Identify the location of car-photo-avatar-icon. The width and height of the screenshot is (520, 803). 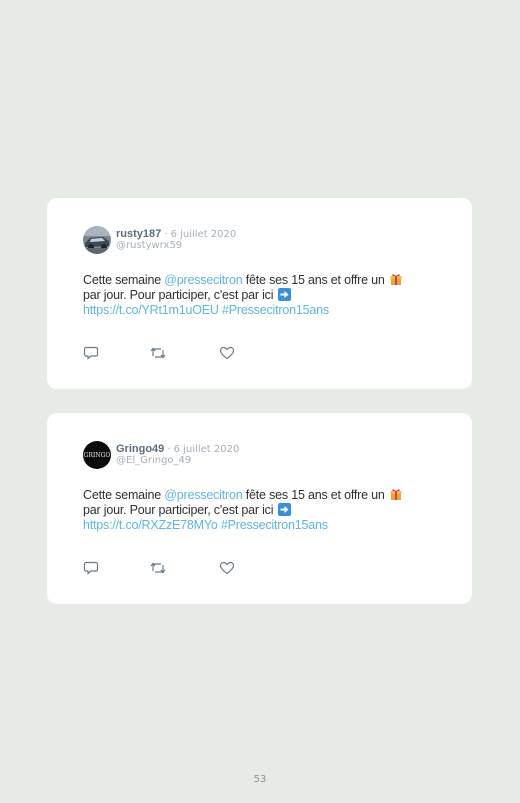
(97, 240).